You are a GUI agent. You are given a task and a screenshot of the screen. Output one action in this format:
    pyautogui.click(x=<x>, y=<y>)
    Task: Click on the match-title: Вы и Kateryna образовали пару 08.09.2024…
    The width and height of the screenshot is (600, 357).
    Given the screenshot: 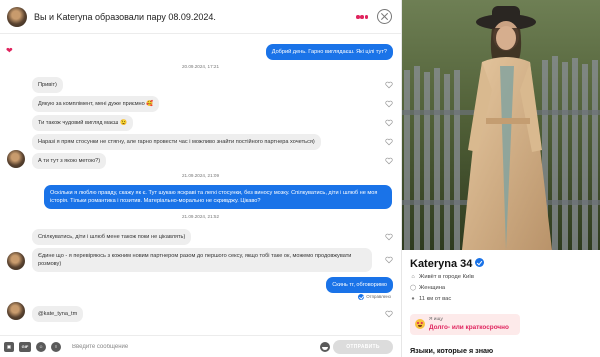 What is the action you would take?
    pyautogui.click(x=125, y=17)
    